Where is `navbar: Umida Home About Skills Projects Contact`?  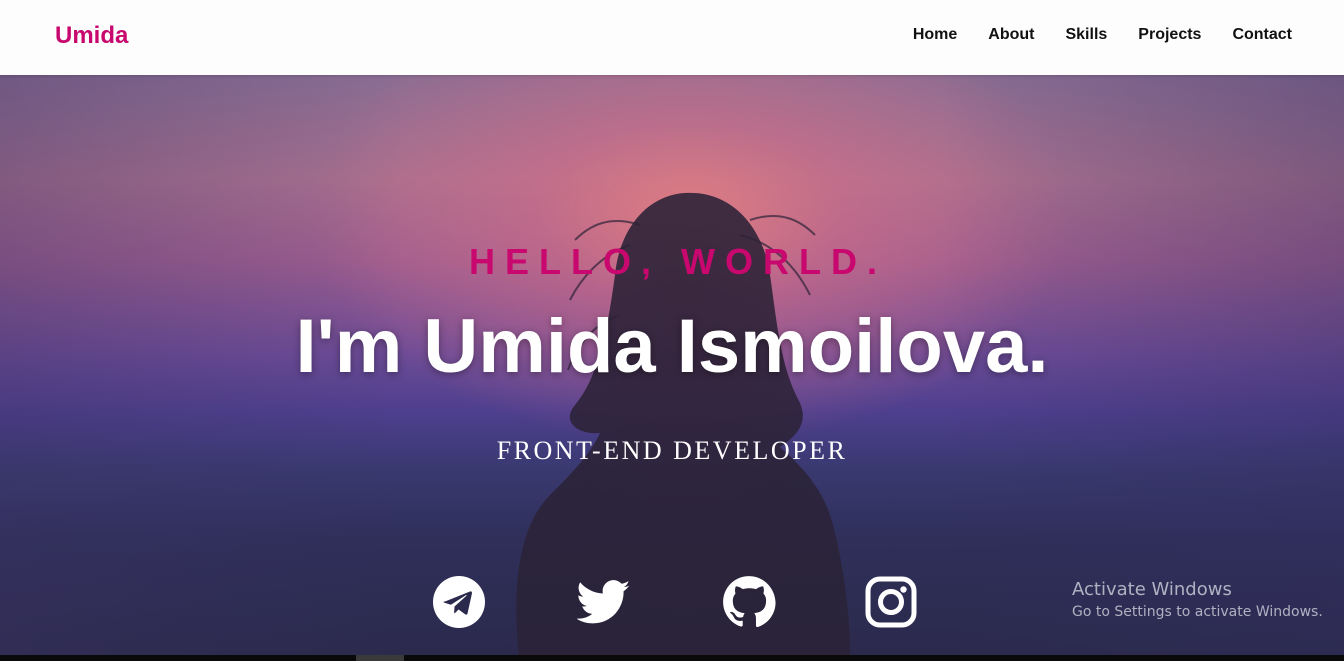
navbar: Umida Home About Skills Projects Contact is located at coordinates (672, 37).